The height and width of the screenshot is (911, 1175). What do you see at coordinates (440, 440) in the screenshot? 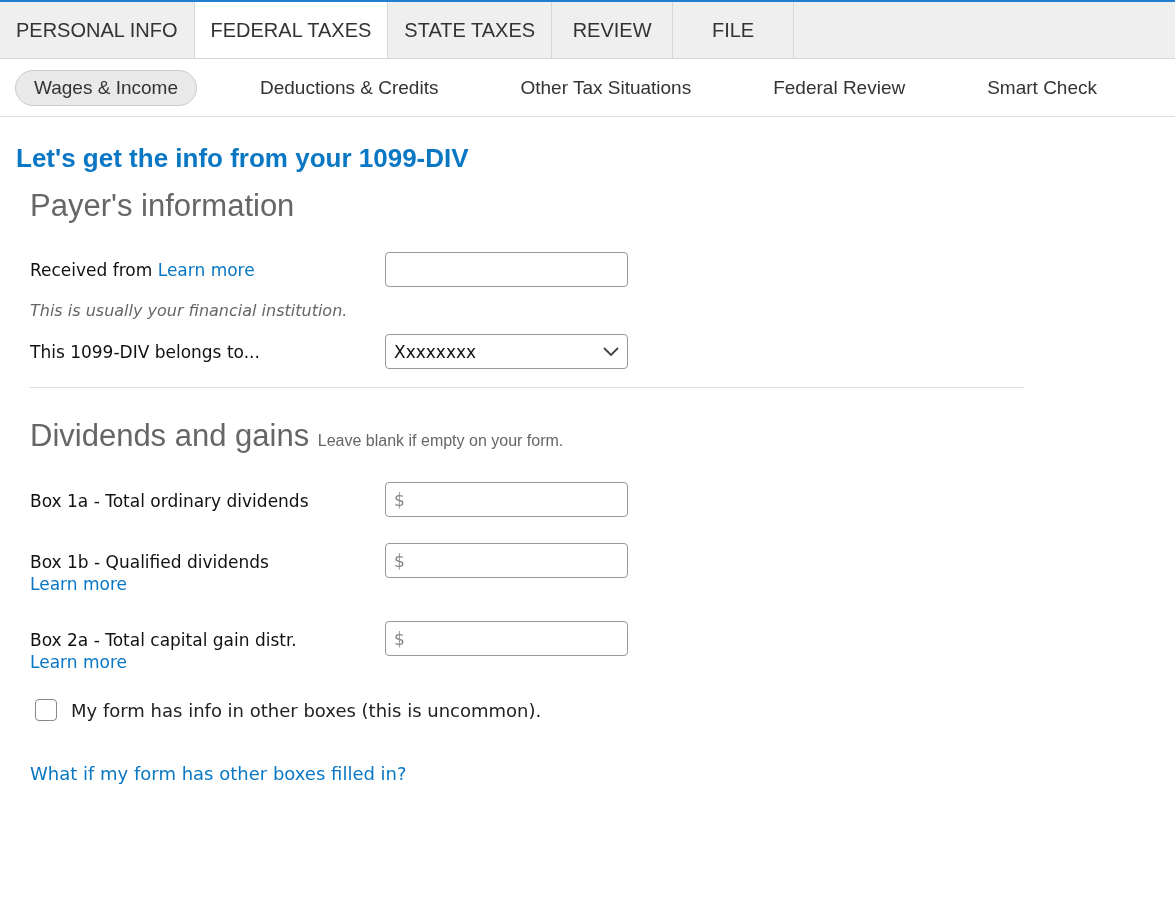
I see `section-subtitle: Leave blank if empty on your form.` at bounding box center [440, 440].